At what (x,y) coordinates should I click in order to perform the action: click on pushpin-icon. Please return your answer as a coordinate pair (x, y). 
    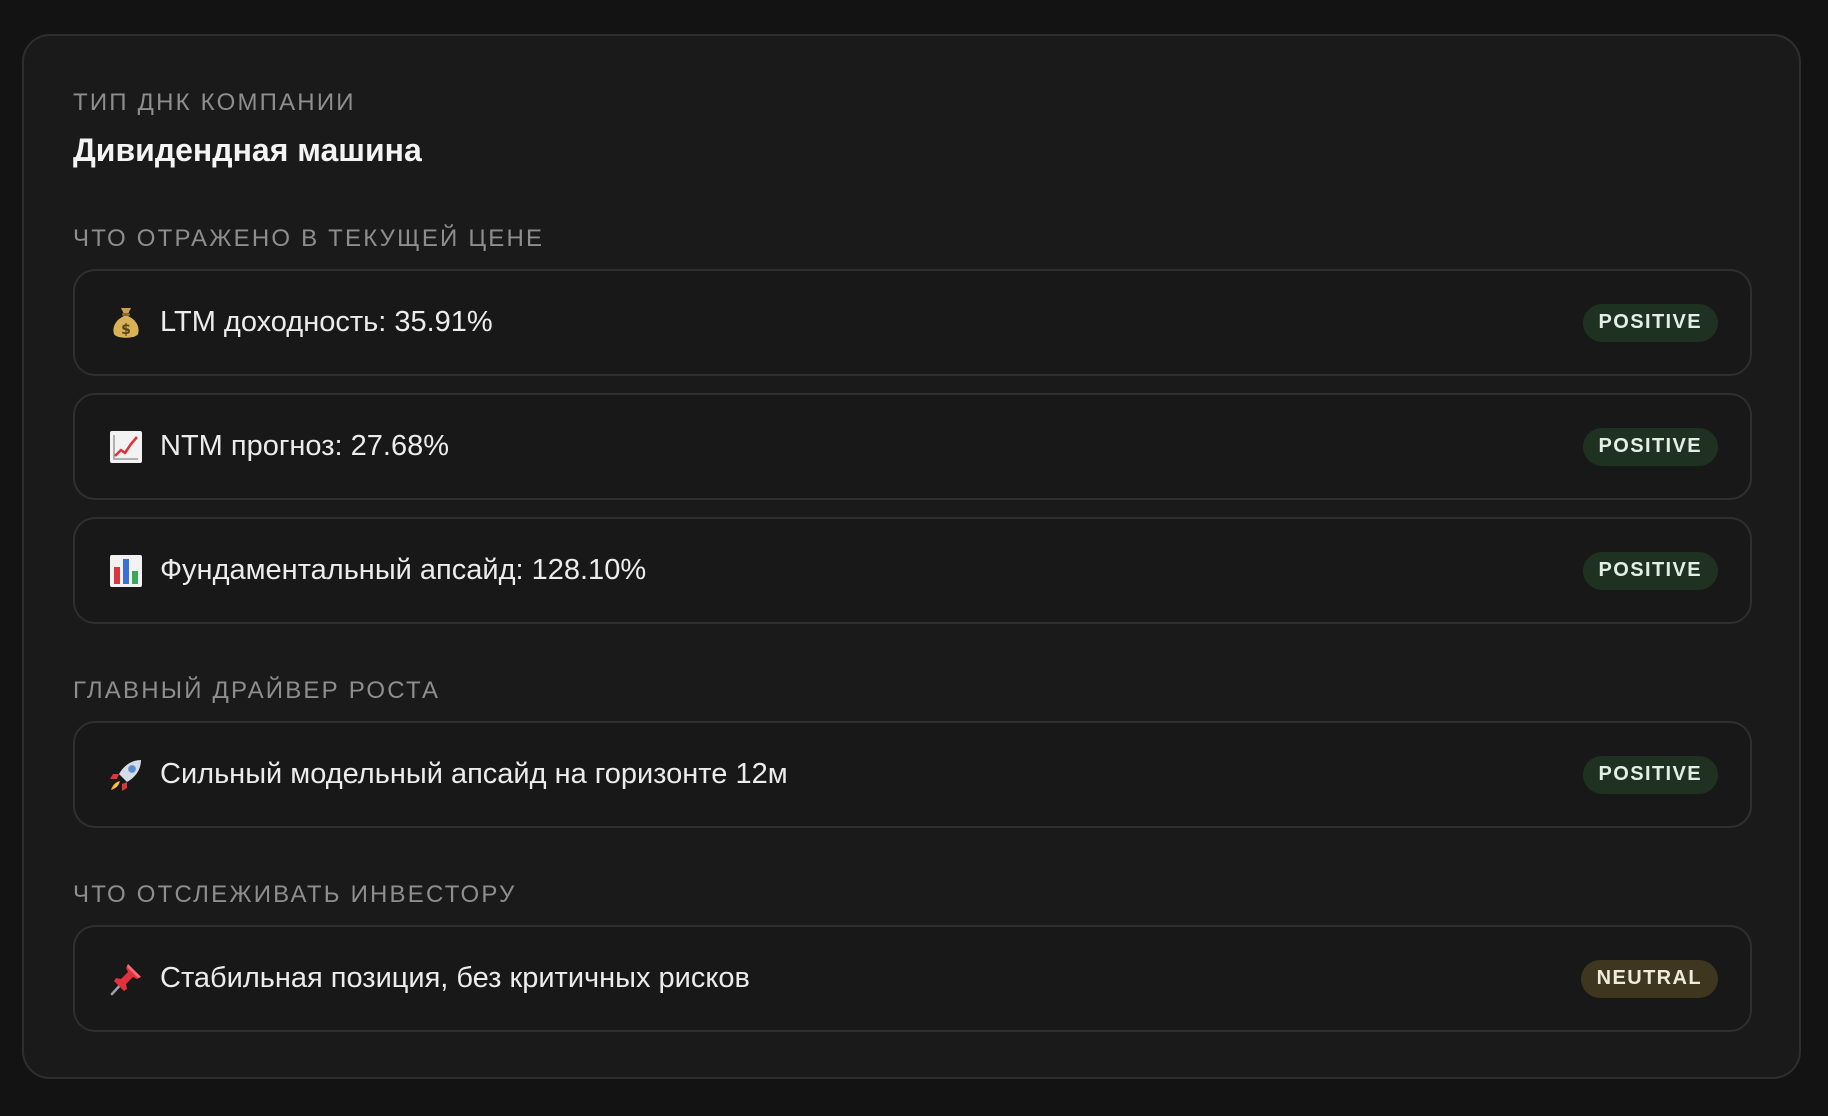
    Looking at the image, I should click on (126, 979).